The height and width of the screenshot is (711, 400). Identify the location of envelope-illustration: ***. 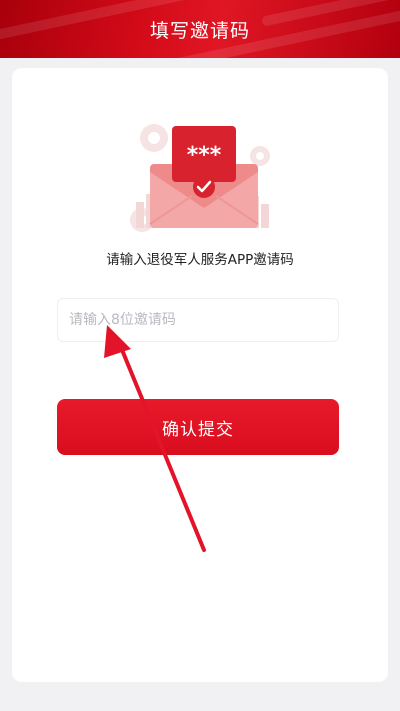
(200, 178).